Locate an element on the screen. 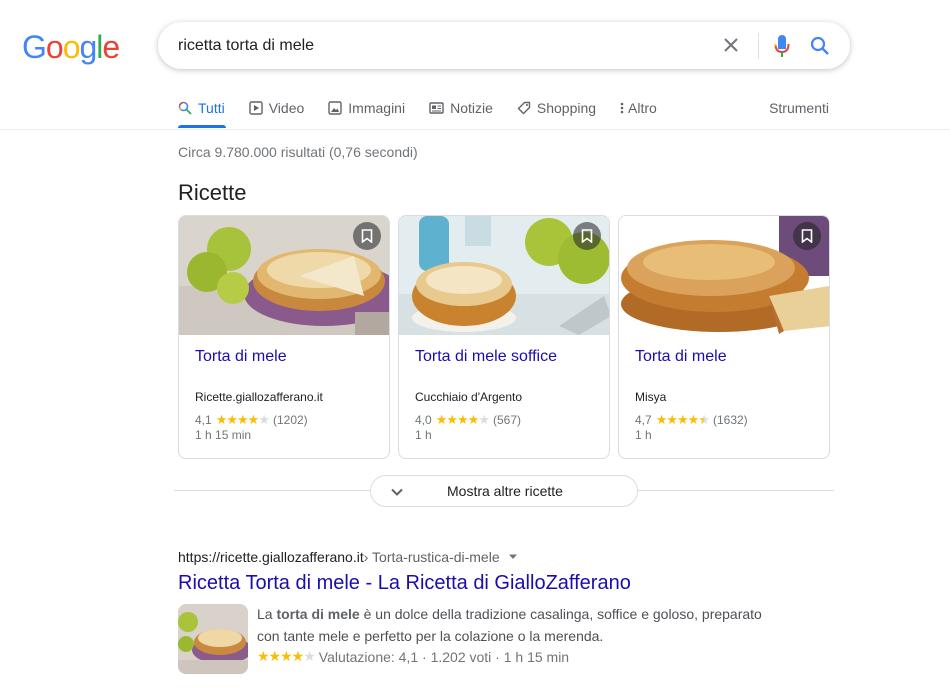  rating-count: (1202) is located at coordinates (290, 420).